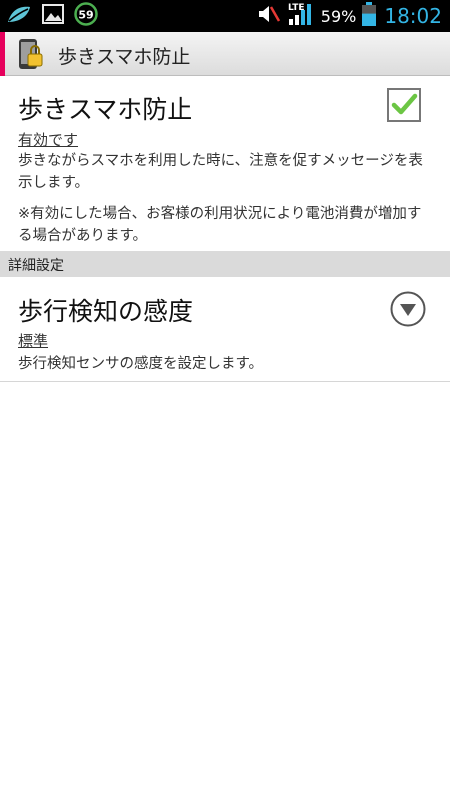  I want to click on status-bar-notifications: 59, so click(52, 16).